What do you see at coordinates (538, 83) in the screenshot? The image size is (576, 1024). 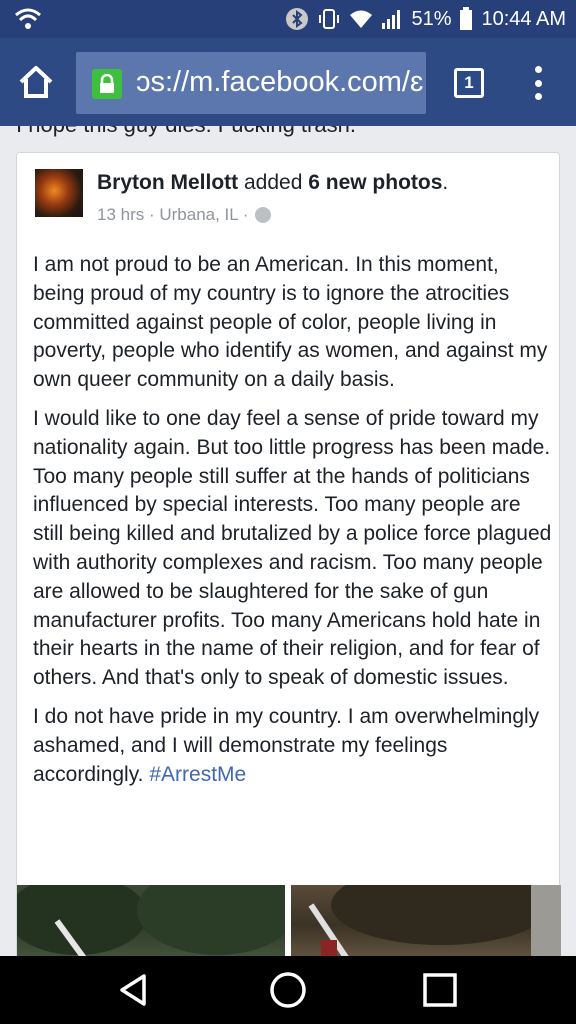 I see `overflow-menu-icon` at bounding box center [538, 83].